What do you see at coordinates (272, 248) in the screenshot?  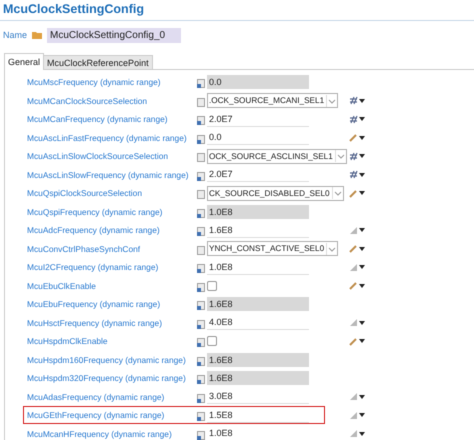 I see `dropdown: YNCH_CONST_ACTIVE_SEL0` at bounding box center [272, 248].